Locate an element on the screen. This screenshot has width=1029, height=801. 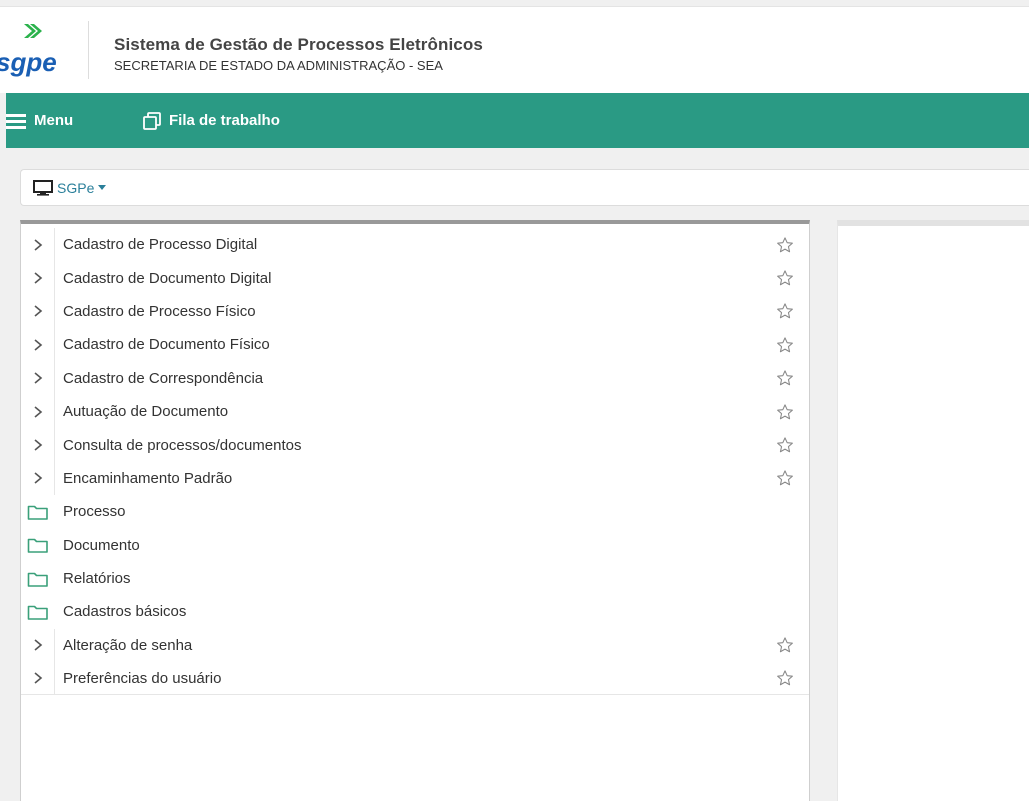
menu-item-label: Autuação de Documento is located at coordinates (146, 412).